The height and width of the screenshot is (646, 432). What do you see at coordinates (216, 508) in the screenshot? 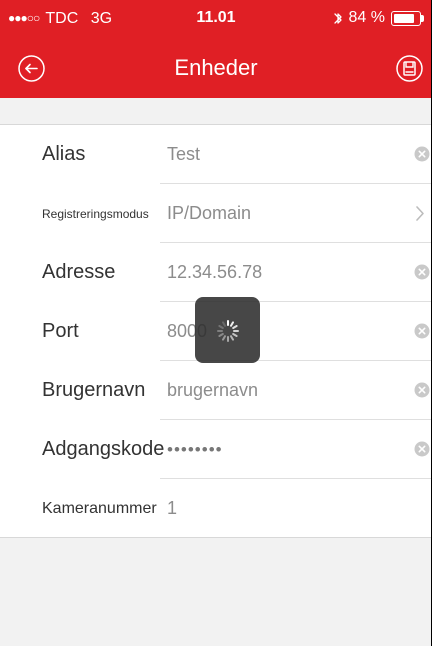
I see `camera-number-row: Kameranummer 1` at bounding box center [216, 508].